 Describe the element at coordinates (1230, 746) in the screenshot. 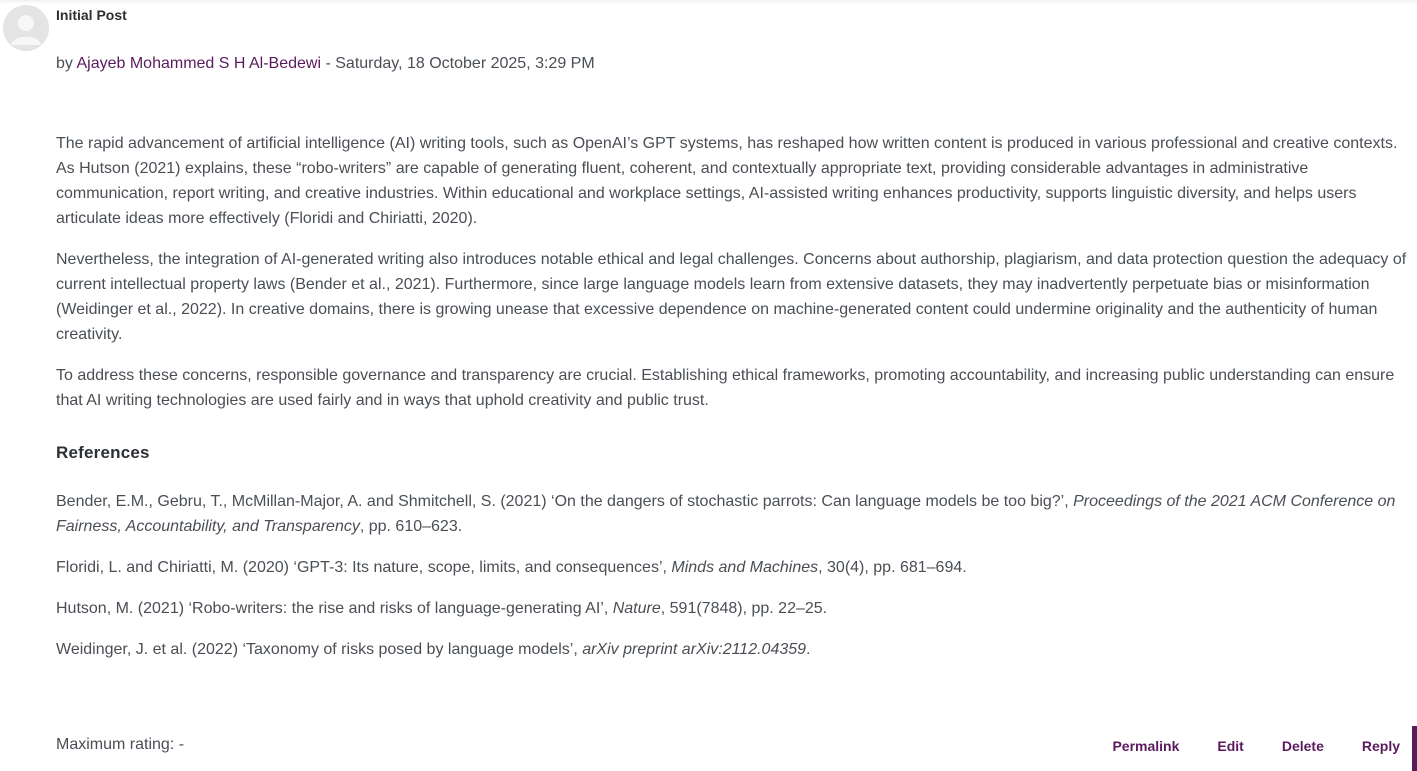

I see `edit-link: Edit` at that location.